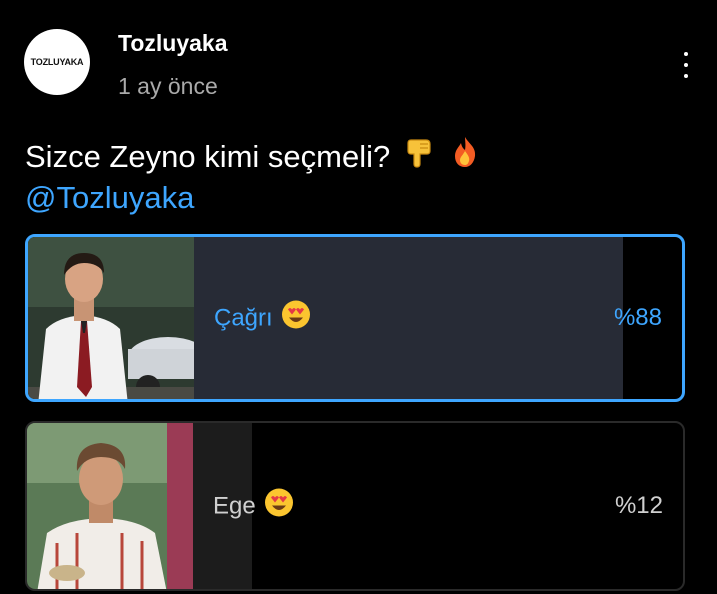 The image size is (717, 594). I want to click on option-label-text: Çağrı, so click(243, 317).